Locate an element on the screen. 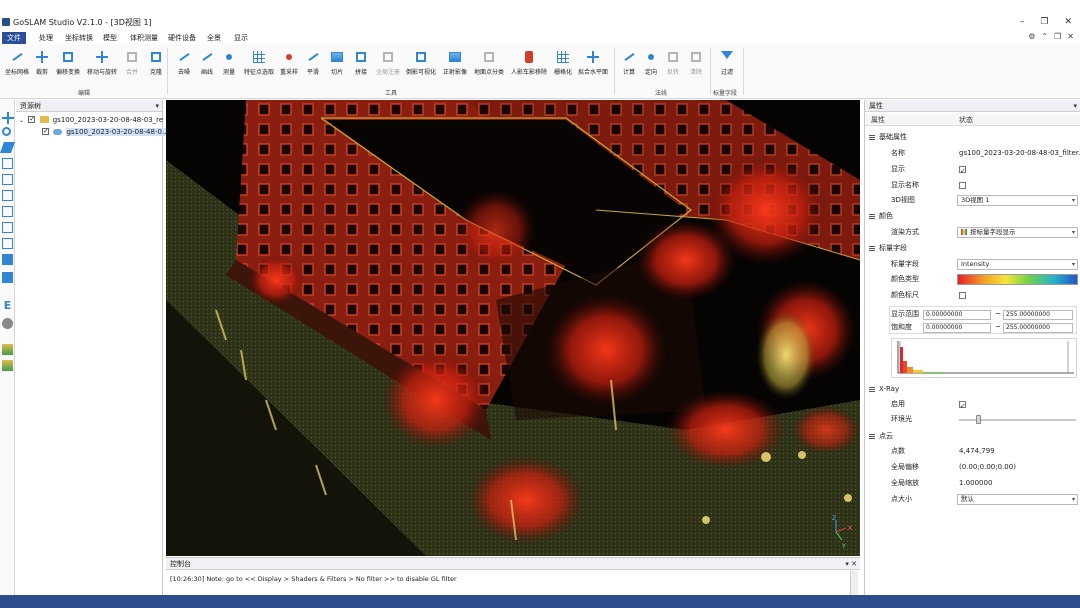 This screenshot has width=1080, height=608. prop-saturation-row: 饱和度 0.00000000 ~ 255.00000000 is located at coordinates (972, 327).